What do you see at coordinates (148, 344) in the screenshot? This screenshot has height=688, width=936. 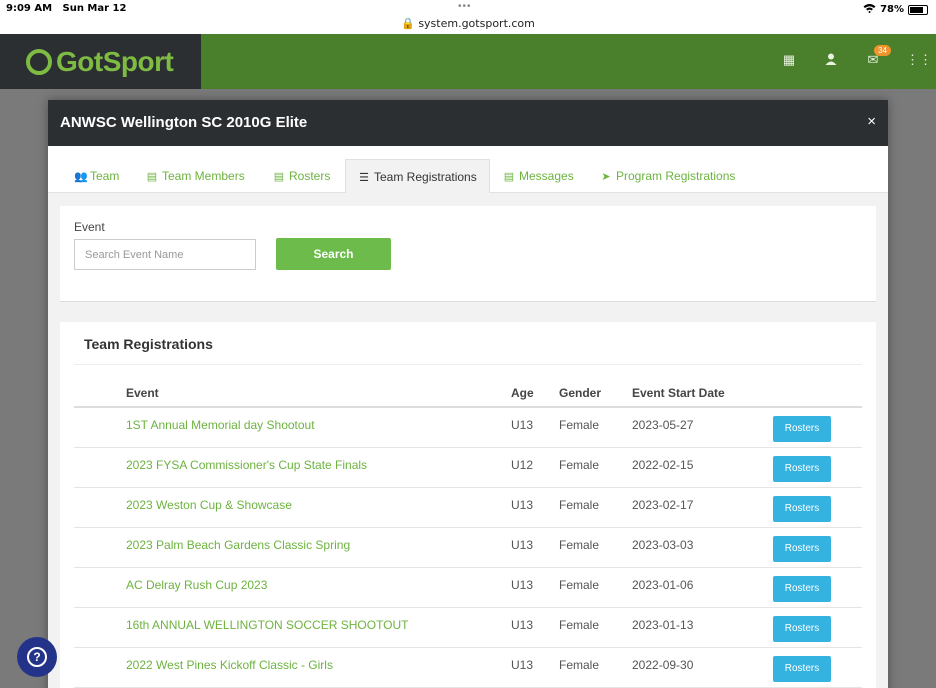 I see `registrations-title: Team Registrations` at bounding box center [148, 344].